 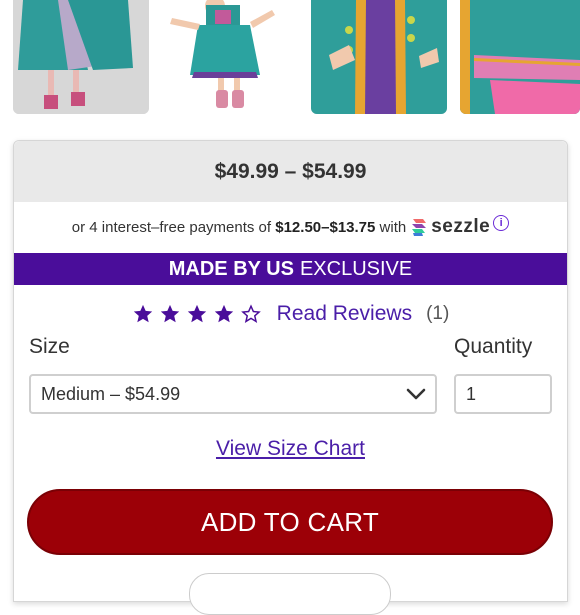 I want to click on secondary-button, so click(x=290, y=594).